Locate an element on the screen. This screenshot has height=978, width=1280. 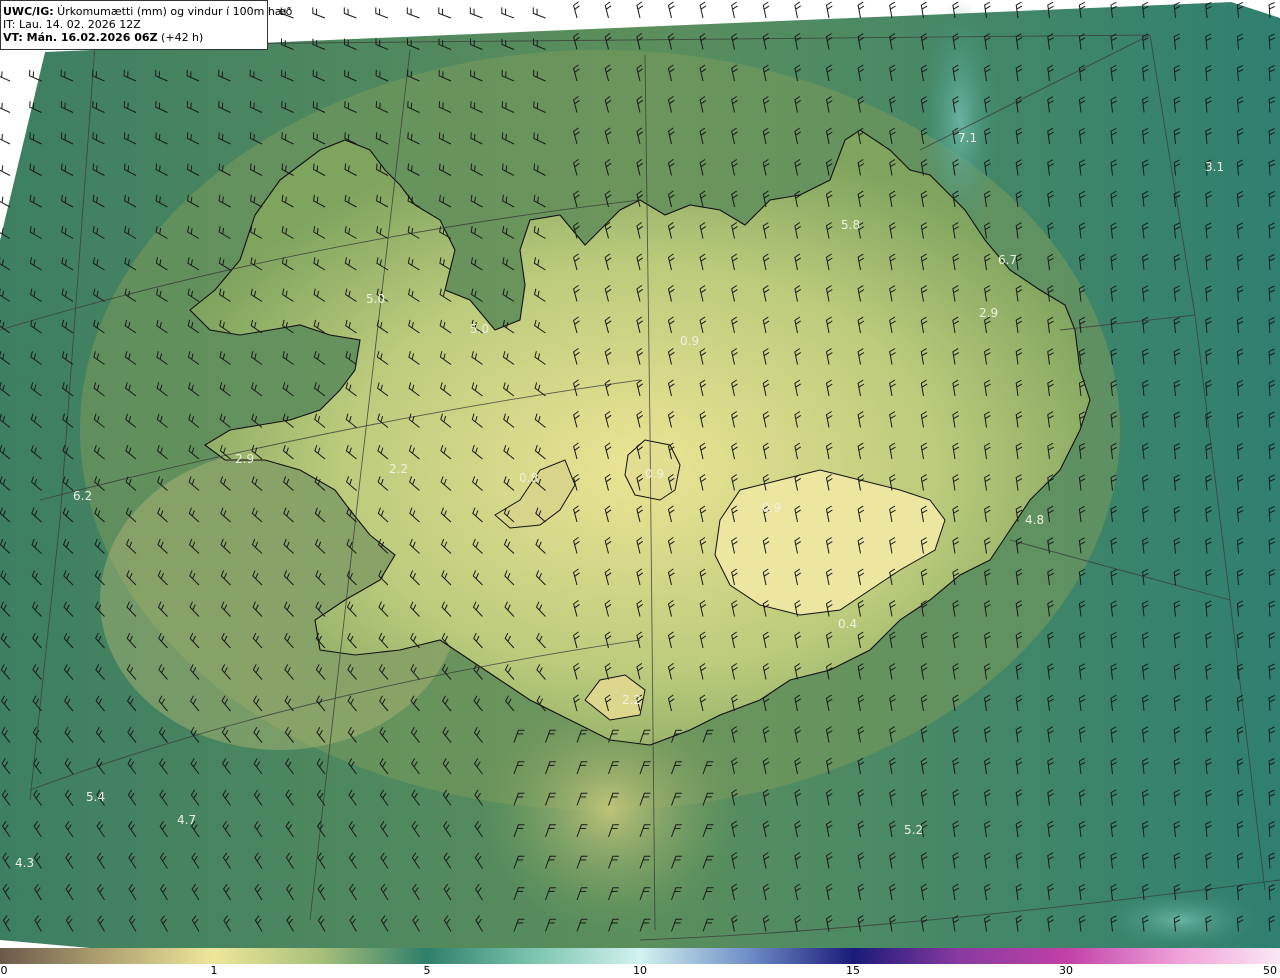
colorbar-tick: 1 is located at coordinates (214, 970).